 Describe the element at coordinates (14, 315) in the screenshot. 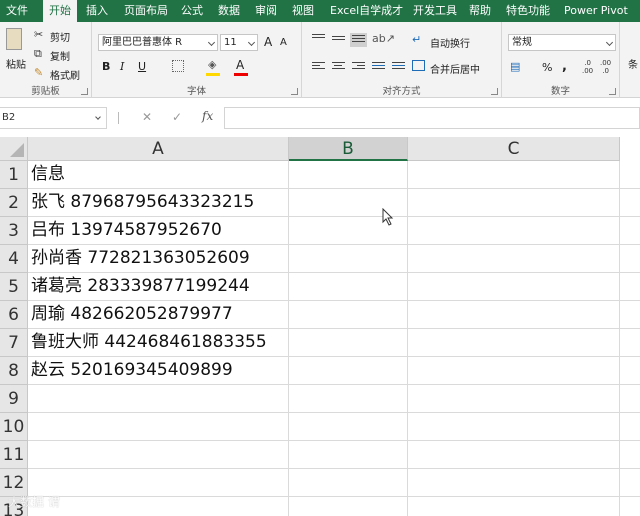

I see `row-header: 6` at that location.